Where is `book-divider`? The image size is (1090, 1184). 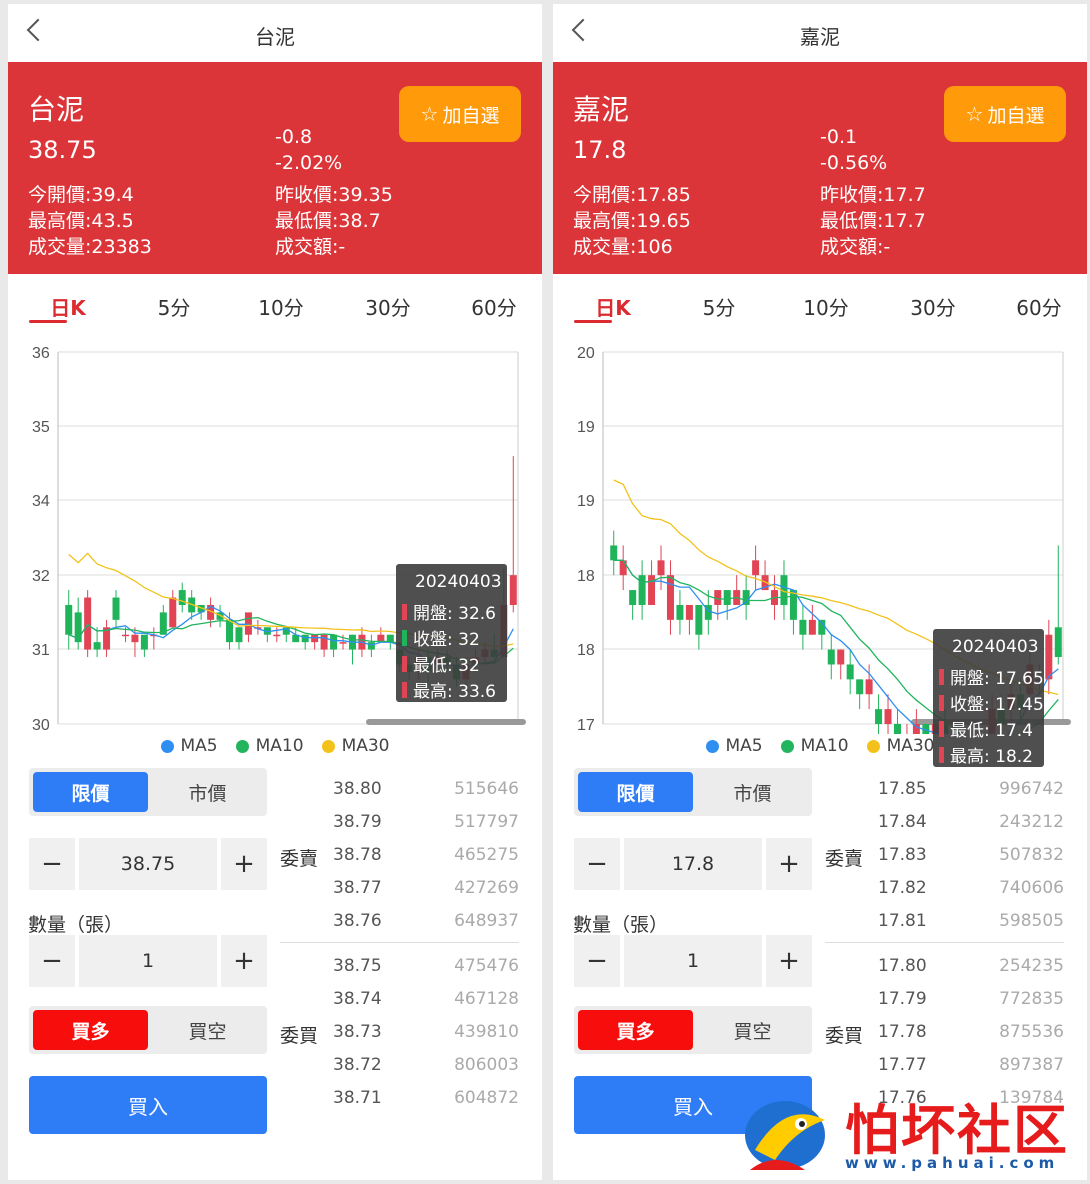 book-divider is located at coordinates (399, 942).